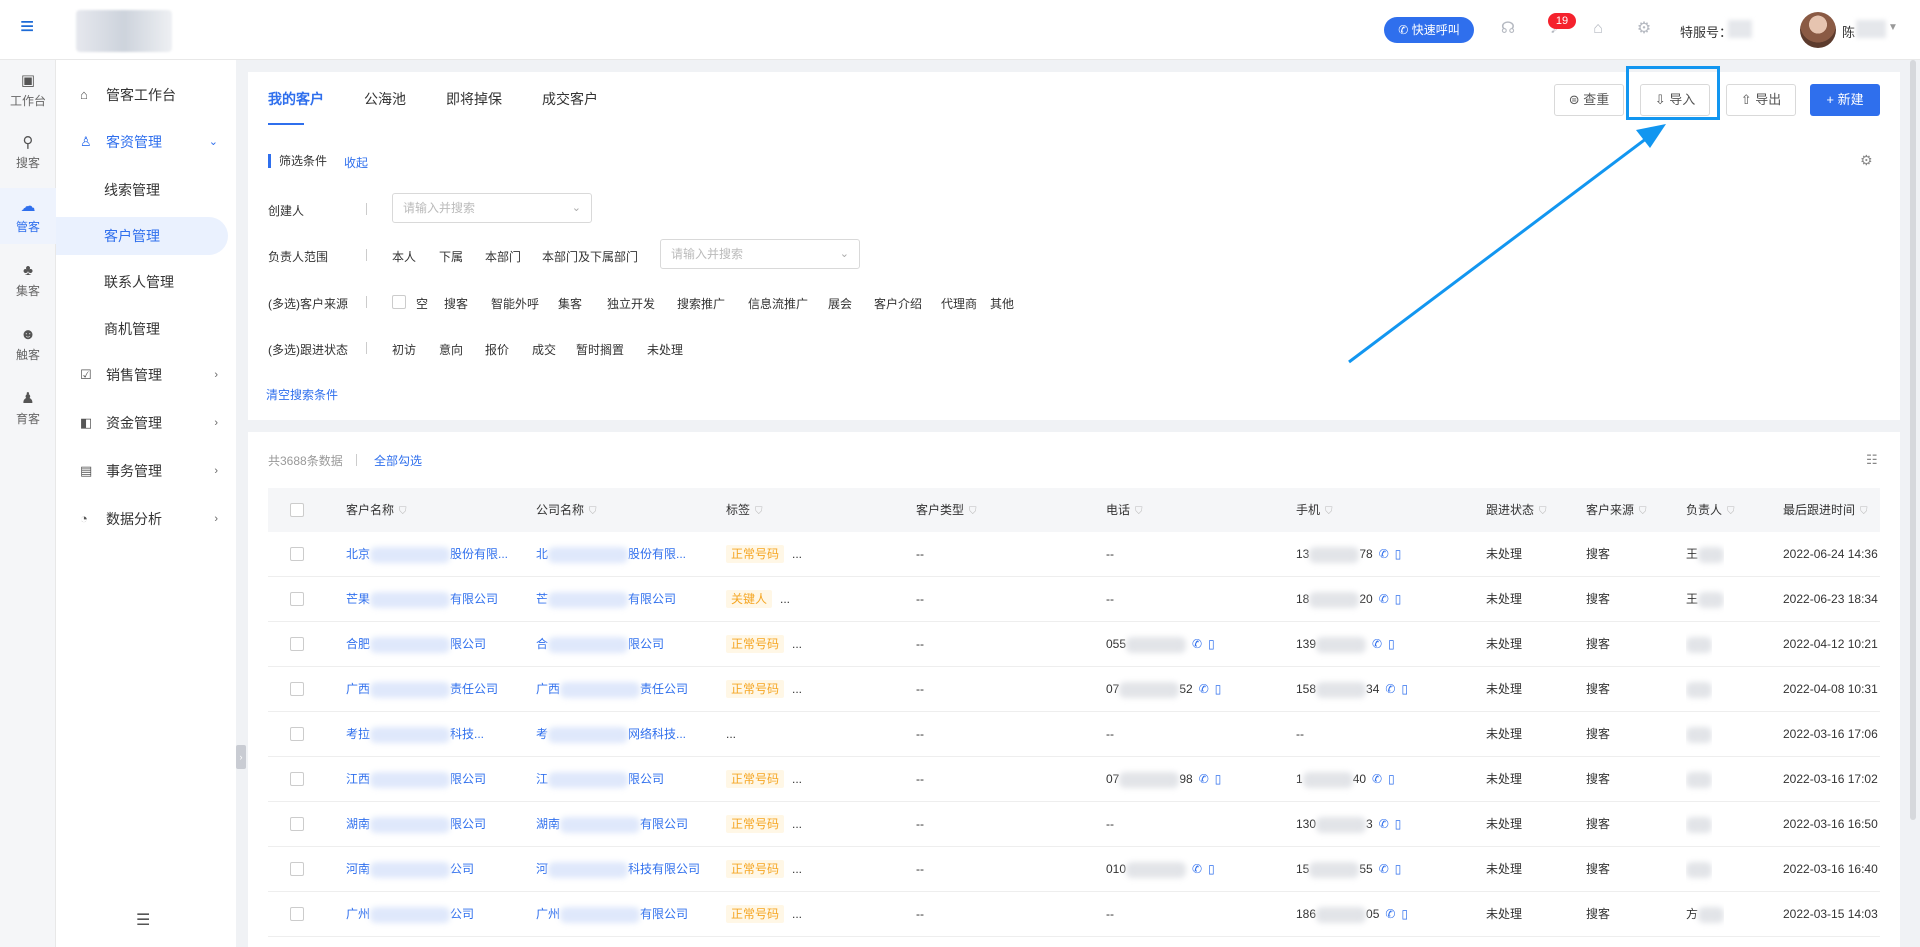  What do you see at coordinates (631, 303) in the screenshot?
I see `source-option-4: 独立开发` at bounding box center [631, 303].